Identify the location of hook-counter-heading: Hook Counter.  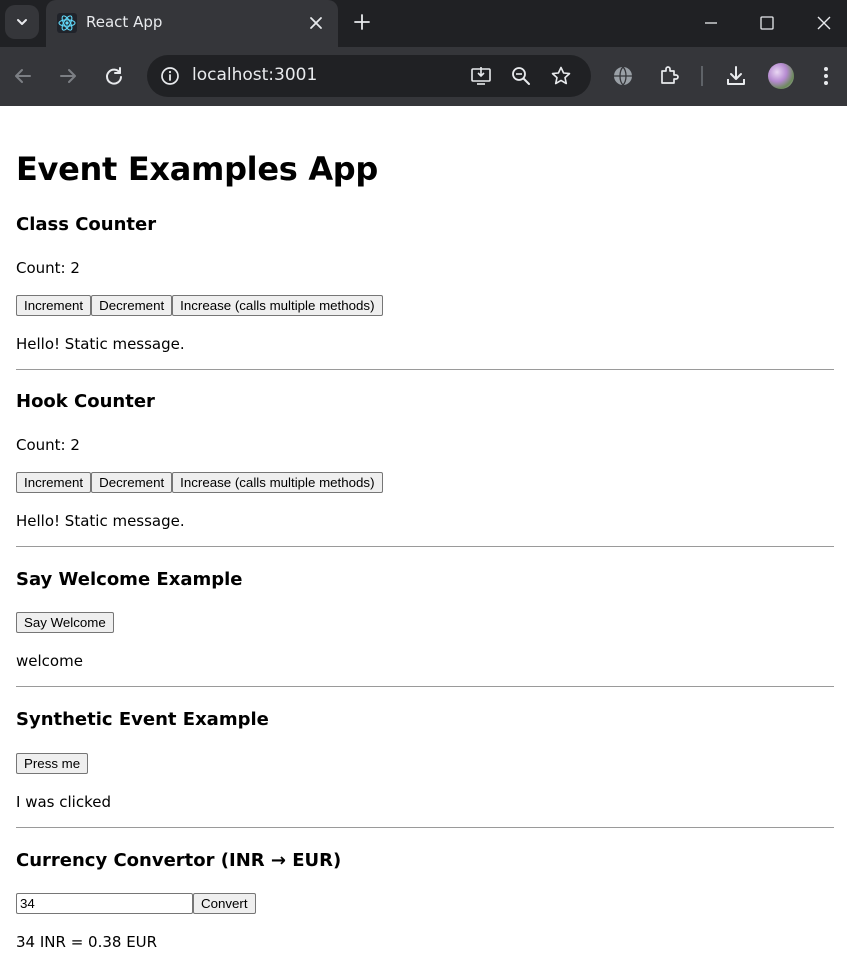
(85, 401).